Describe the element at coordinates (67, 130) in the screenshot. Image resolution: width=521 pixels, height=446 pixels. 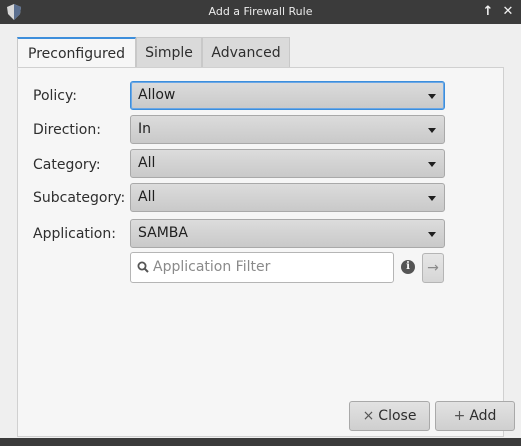
I see `direction-label: Direction:` at that location.